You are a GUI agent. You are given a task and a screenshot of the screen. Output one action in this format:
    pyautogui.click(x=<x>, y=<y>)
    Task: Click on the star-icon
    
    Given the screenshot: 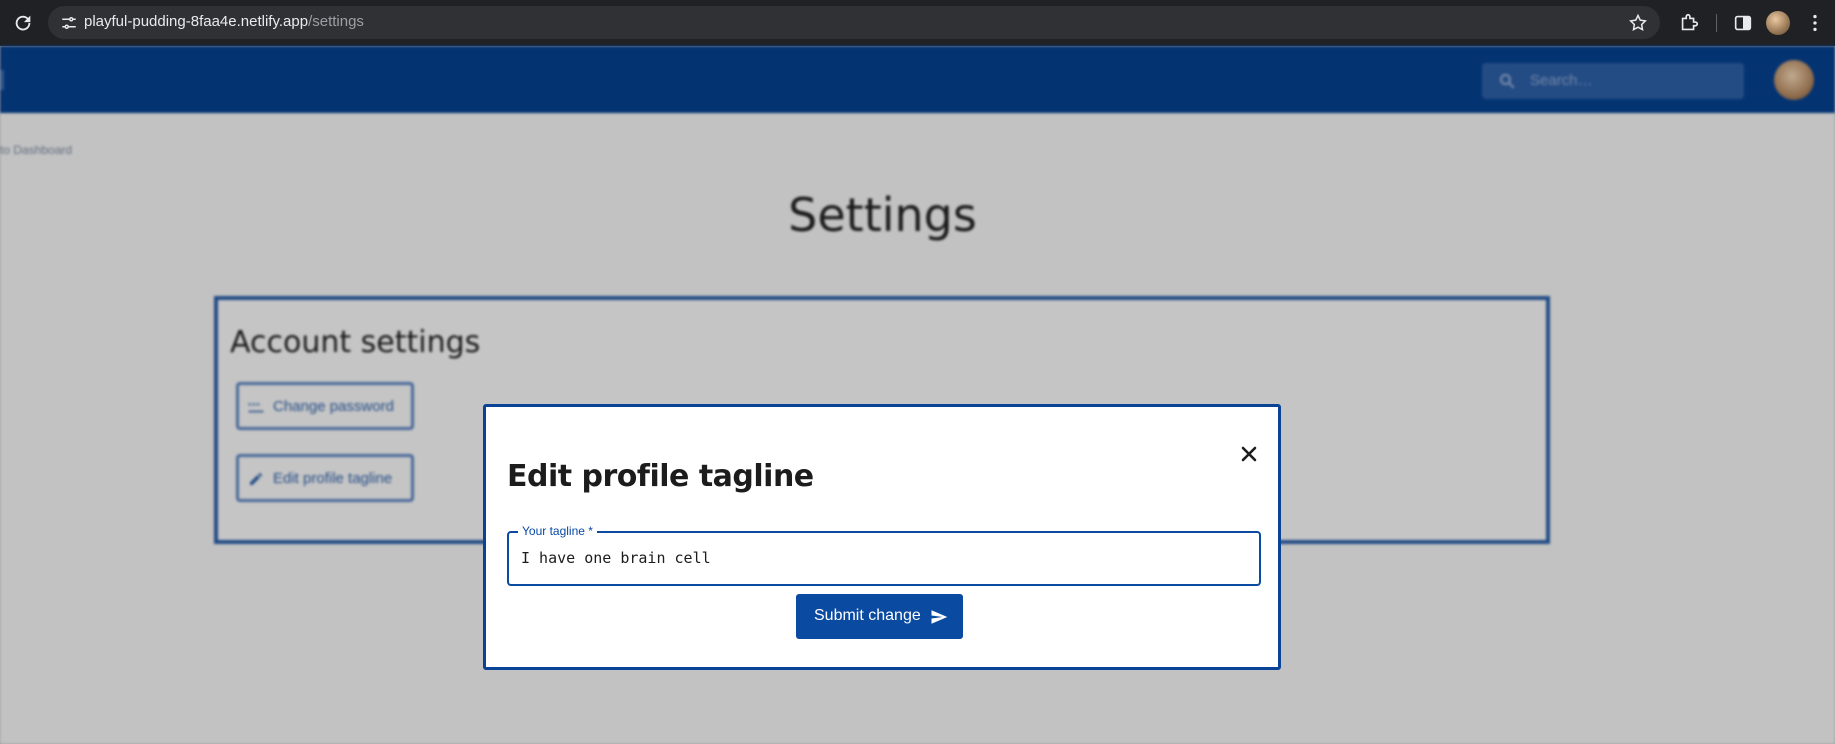 What is the action you would take?
    pyautogui.click(x=1638, y=23)
    